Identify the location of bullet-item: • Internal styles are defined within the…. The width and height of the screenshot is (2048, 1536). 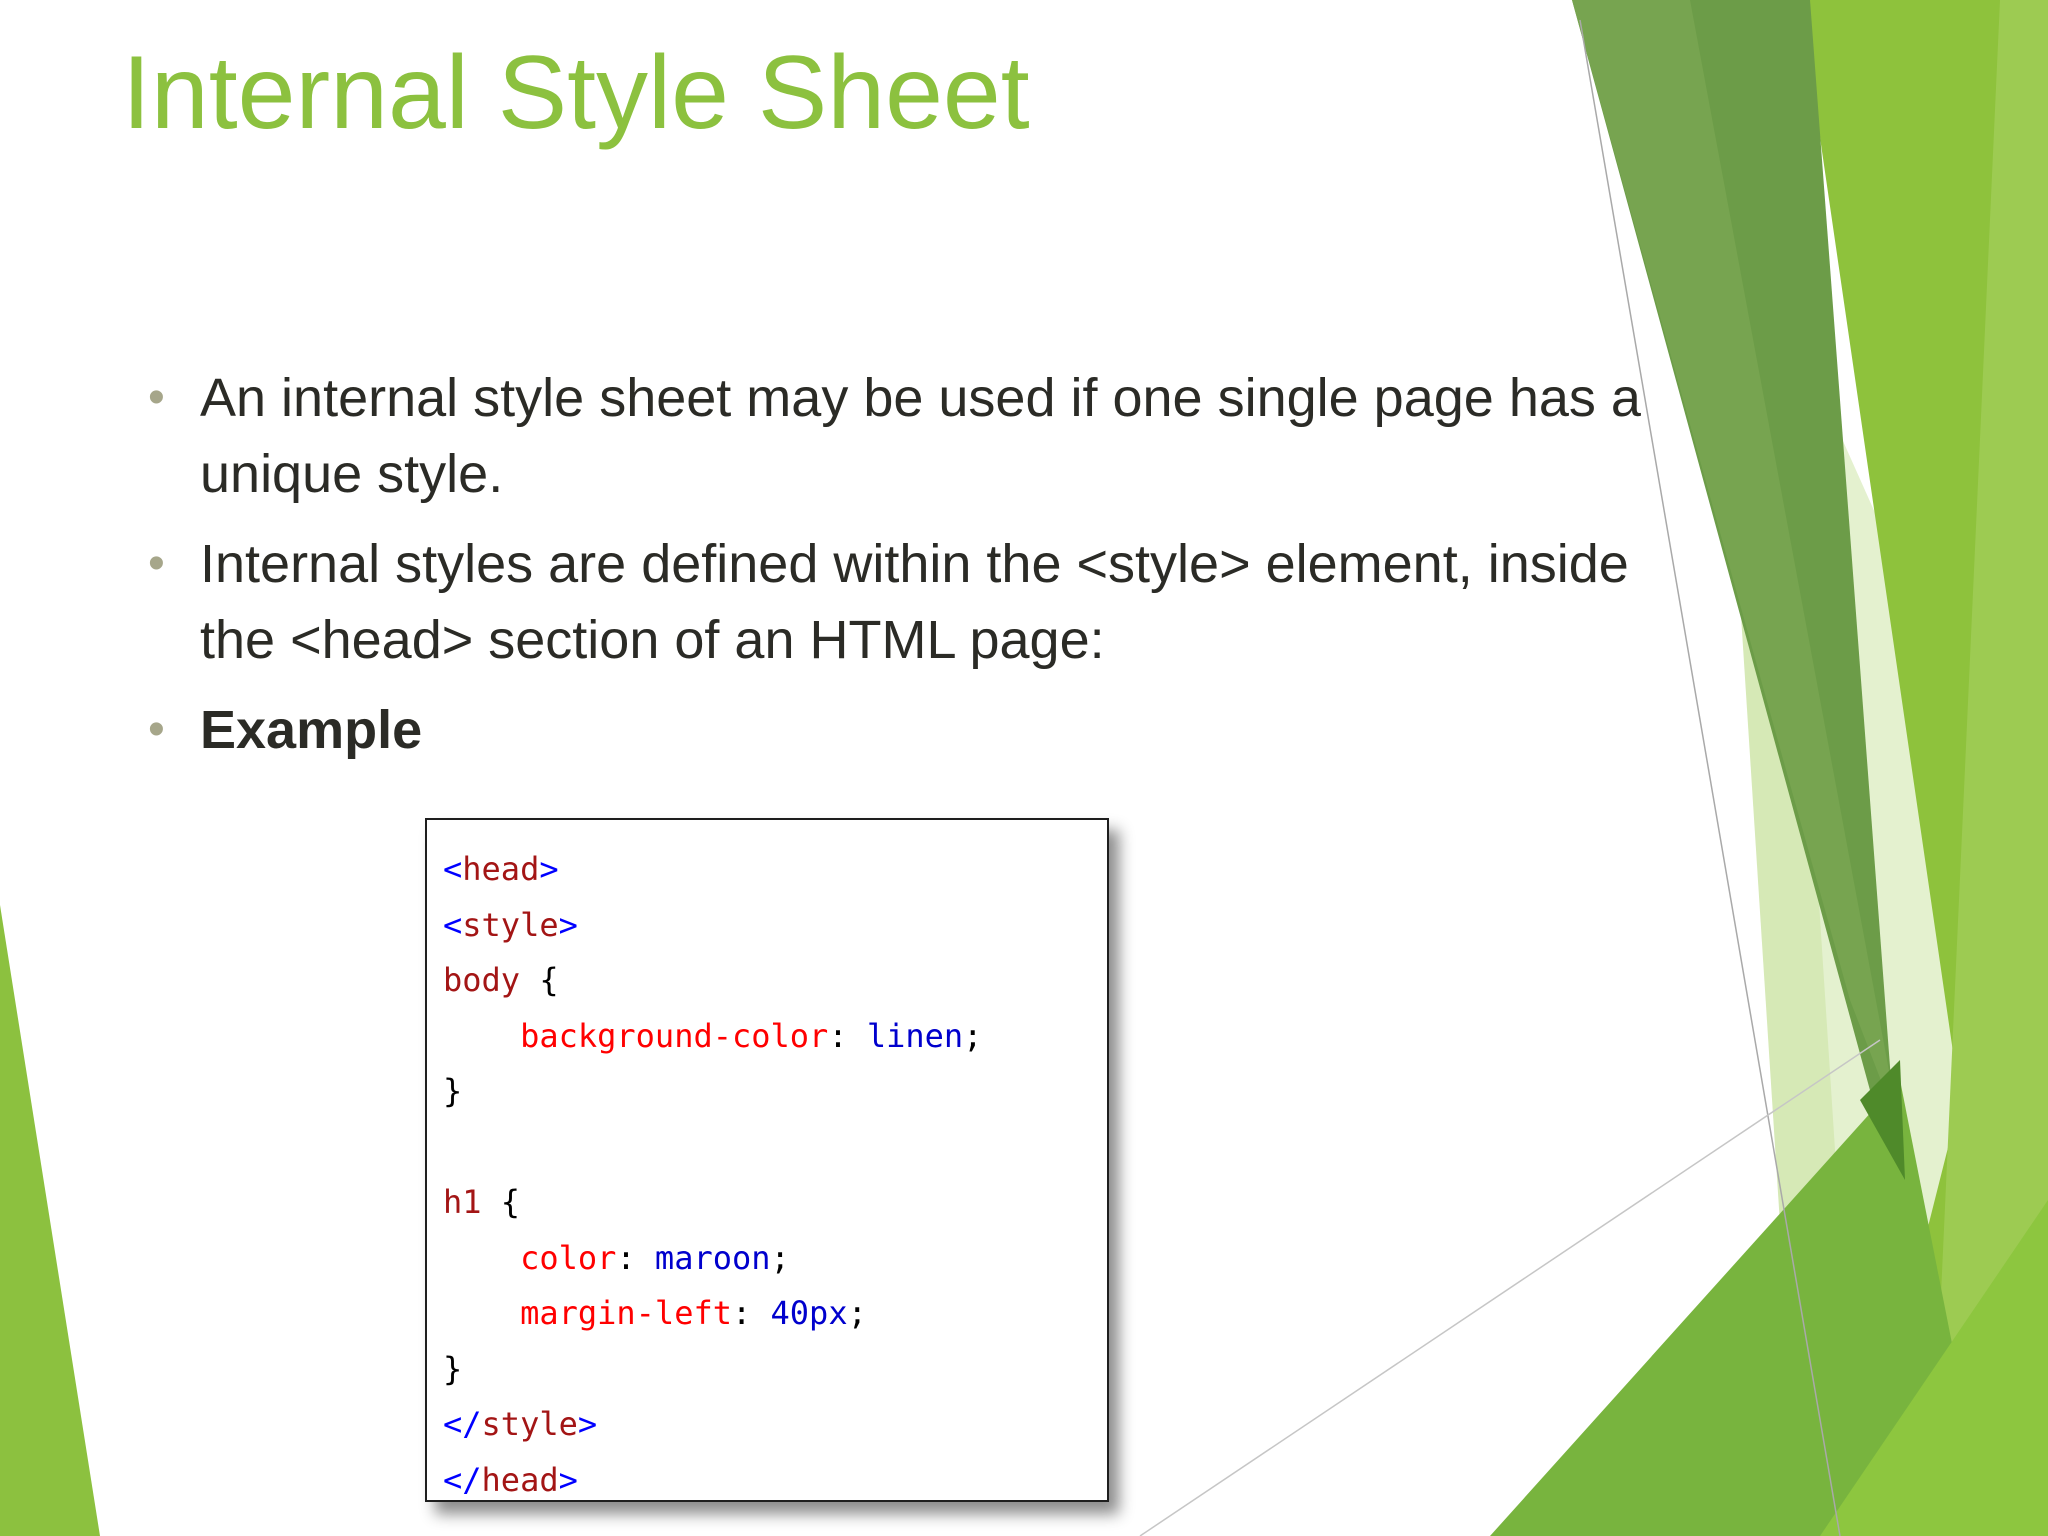
(928, 602).